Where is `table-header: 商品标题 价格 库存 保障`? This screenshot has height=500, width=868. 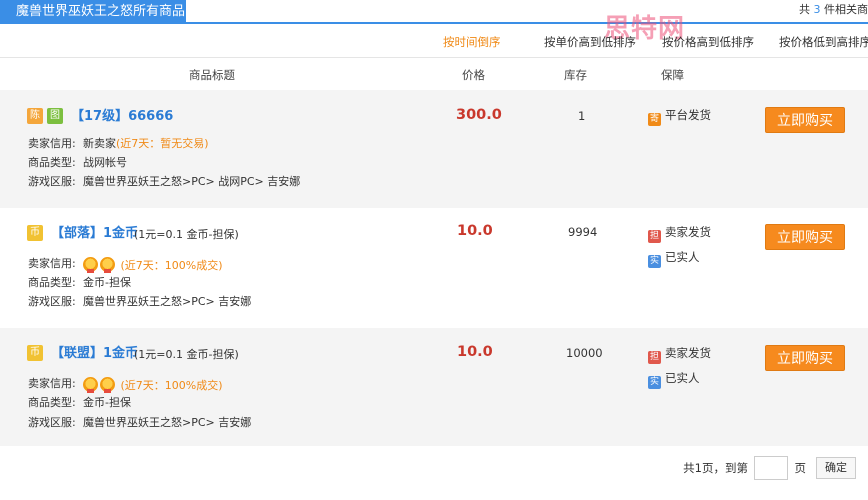
table-header: 商品标题 价格 库存 保障 is located at coordinates (434, 74).